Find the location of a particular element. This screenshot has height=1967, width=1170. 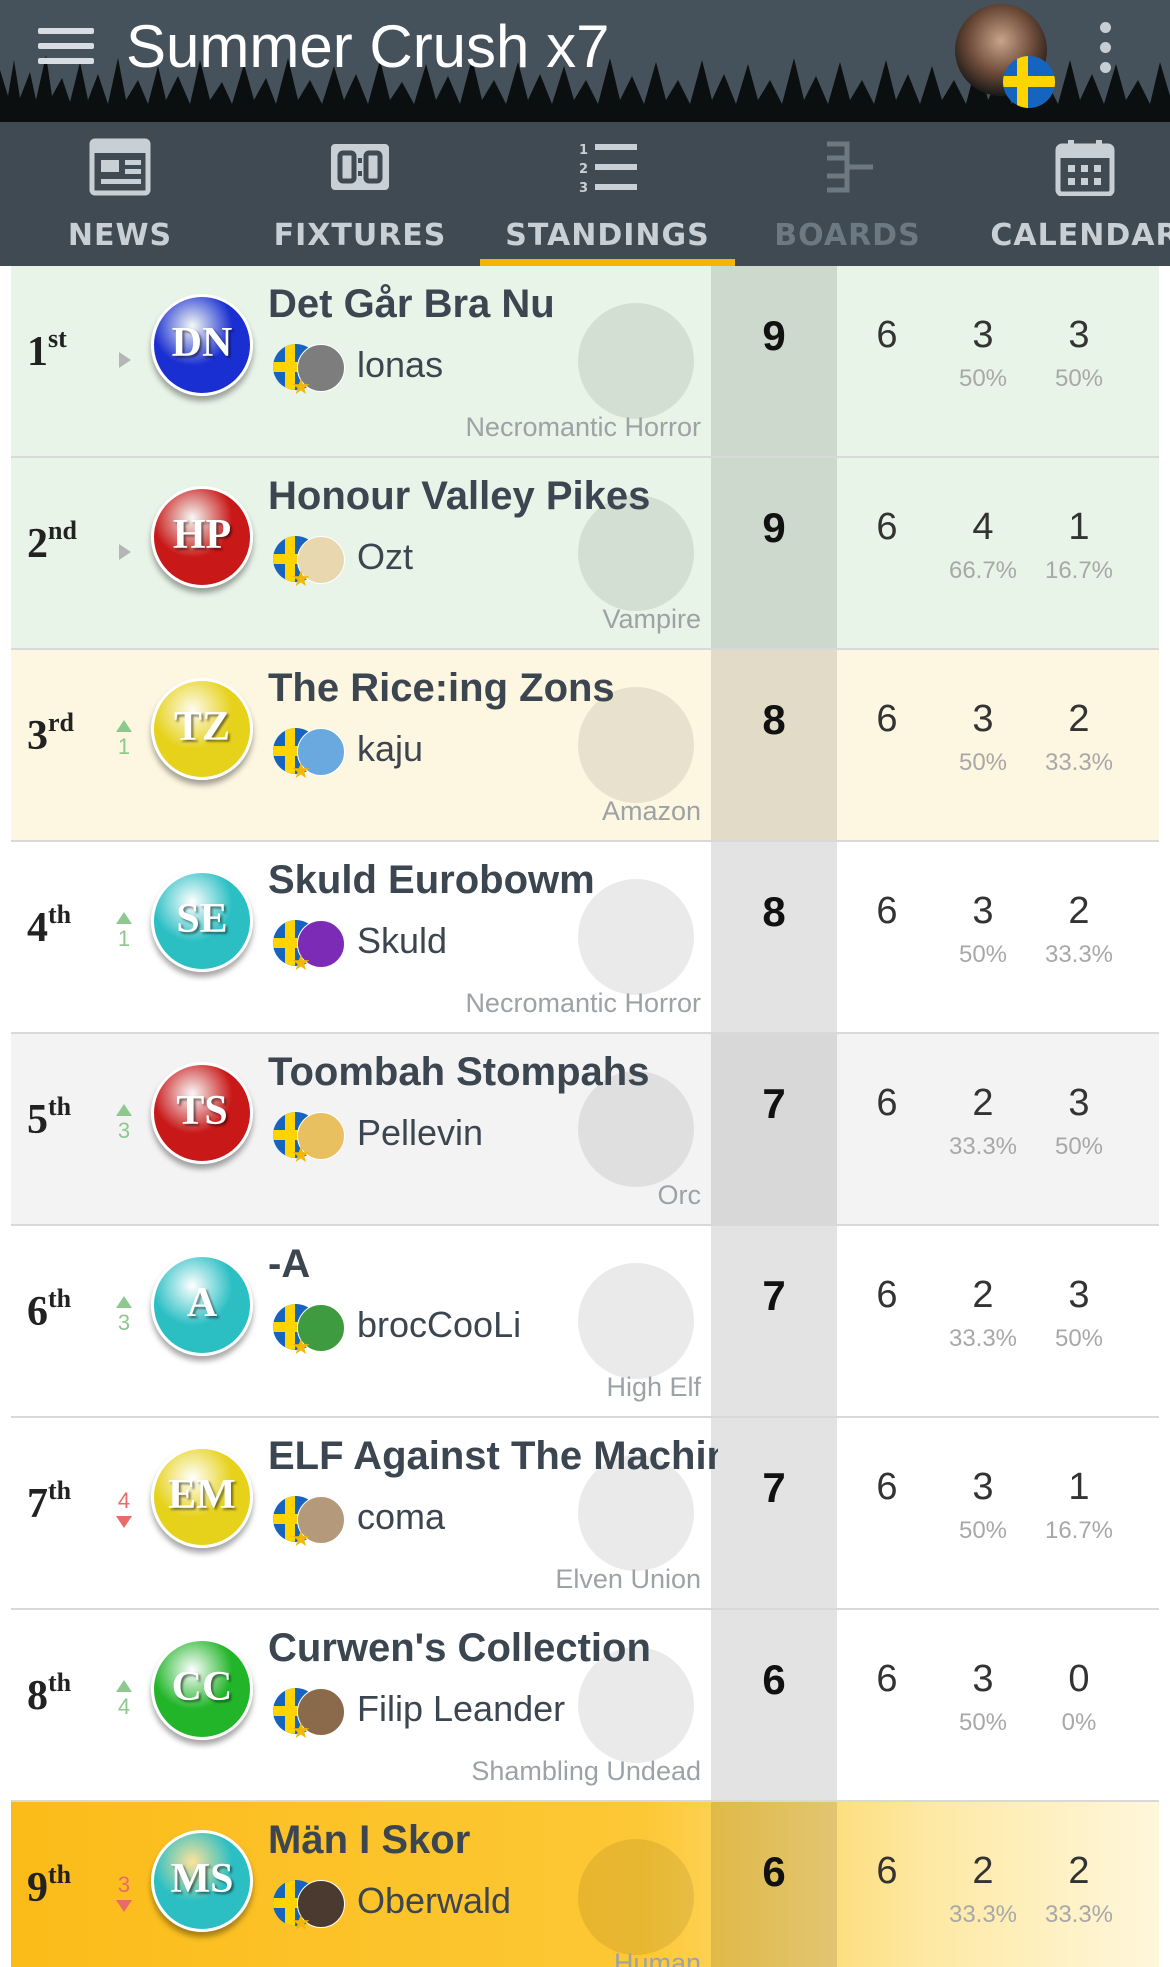

svg-text: 1 is located at coordinates (583, 150).